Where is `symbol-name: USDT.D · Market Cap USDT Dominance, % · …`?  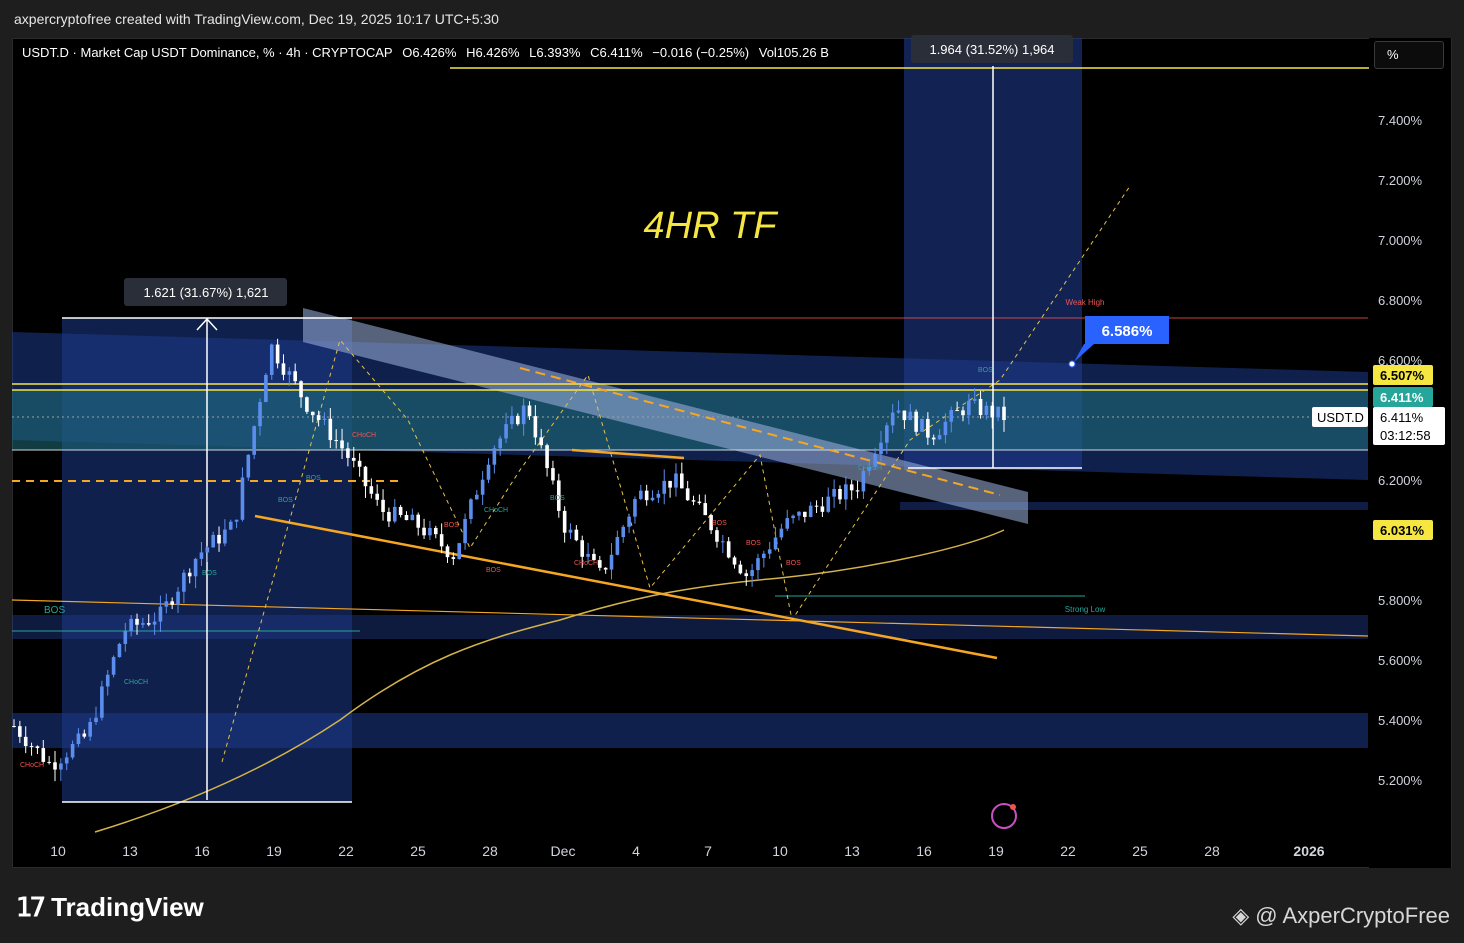
symbol-name: USDT.D · Market Cap USDT Dominance, % · … is located at coordinates (207, 52).